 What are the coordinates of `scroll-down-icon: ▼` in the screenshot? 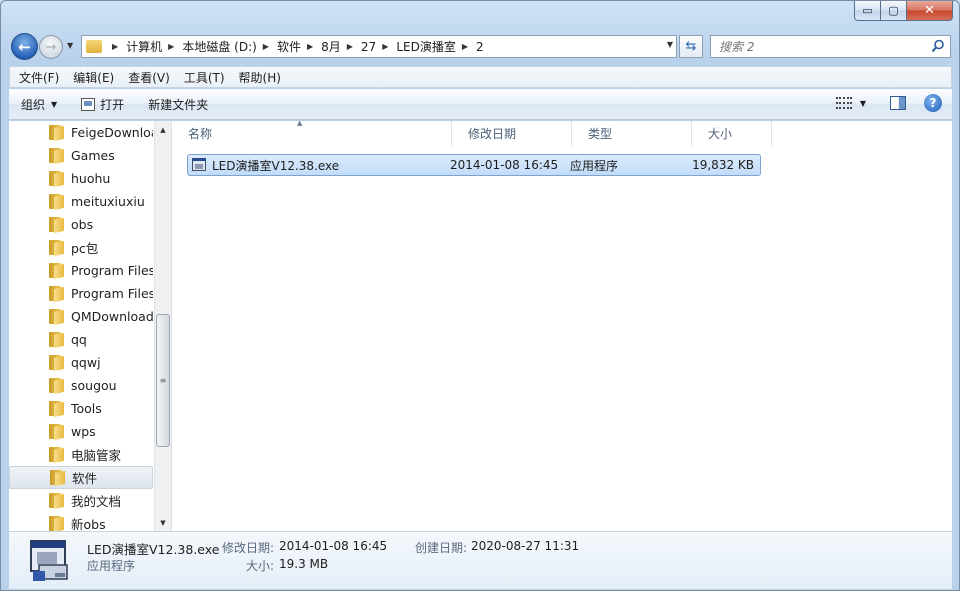 It's located at (163, 522).